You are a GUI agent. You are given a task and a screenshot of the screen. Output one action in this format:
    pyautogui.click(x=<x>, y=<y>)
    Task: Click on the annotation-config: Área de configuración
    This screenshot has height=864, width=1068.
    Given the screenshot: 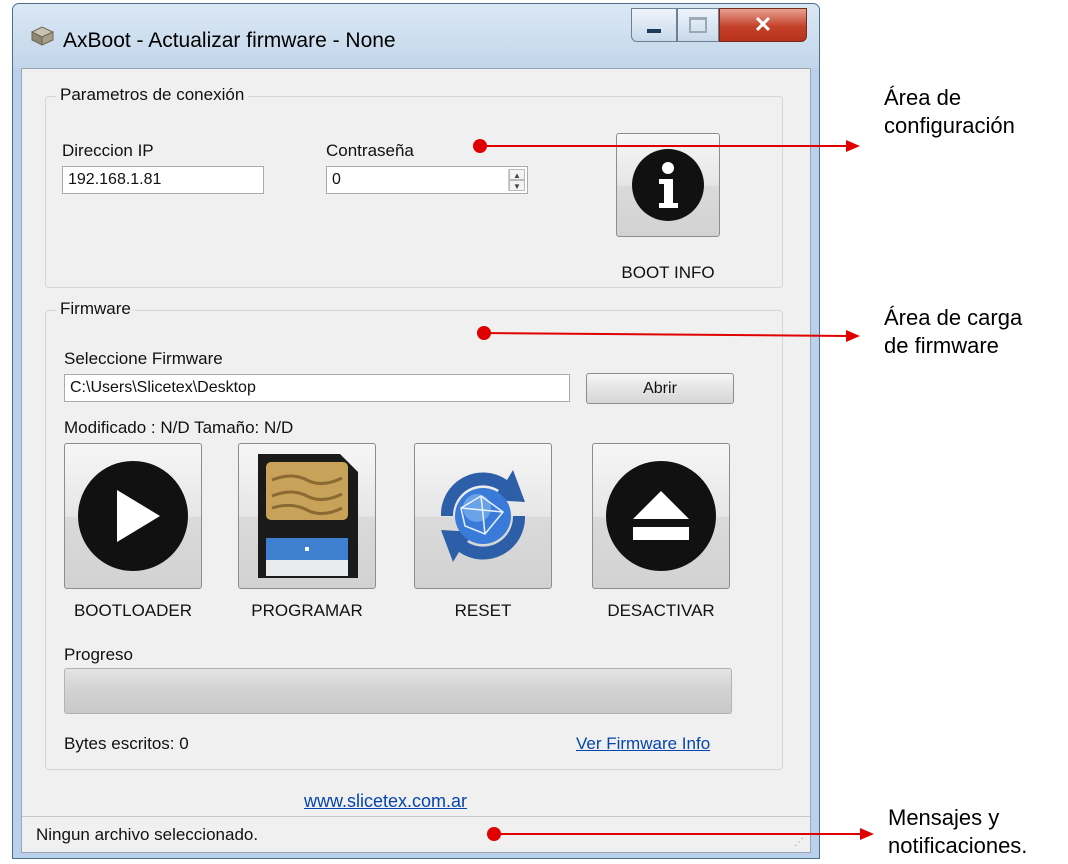 What is the action you would take?
    pyautogui.click(x=949, y=112)
    